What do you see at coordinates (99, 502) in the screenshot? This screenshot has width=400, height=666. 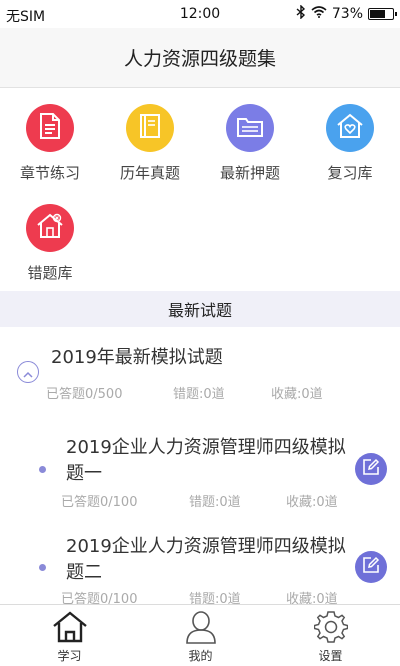 I see `answered-count: 已答题0/100` at bounding box center [99, 502].